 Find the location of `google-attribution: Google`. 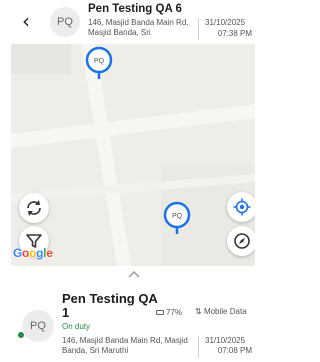

google-attribution: Google is located at coordinates (33, 253).